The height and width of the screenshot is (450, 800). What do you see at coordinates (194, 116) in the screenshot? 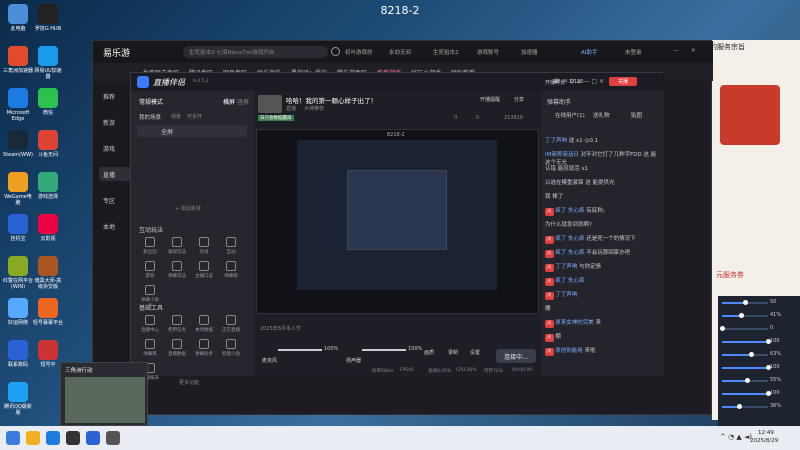
I see `source-tab: 可多开` at bounding box center [194, 116].